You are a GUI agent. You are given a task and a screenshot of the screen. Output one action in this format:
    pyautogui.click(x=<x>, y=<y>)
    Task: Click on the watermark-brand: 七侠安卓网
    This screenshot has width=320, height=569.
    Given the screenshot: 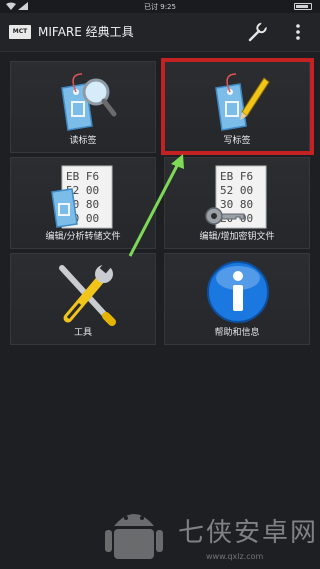 What is the action you would take?
    pyautogui.click(x=248, y=533)
    